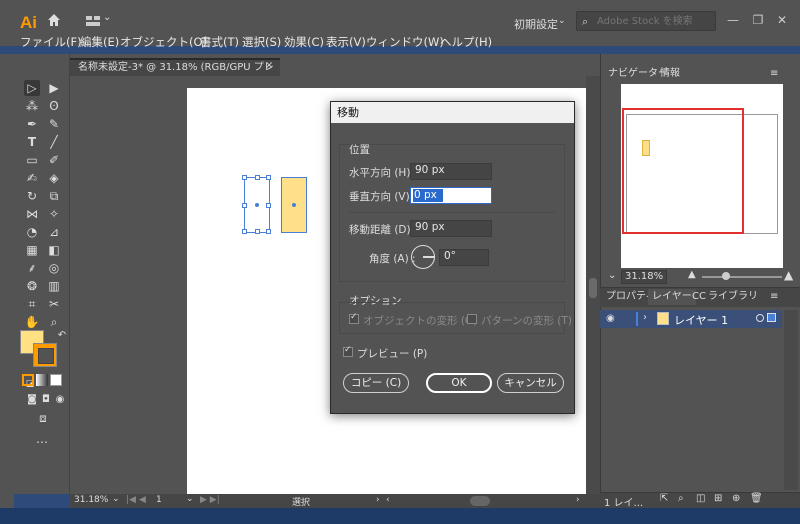  Describe the element at coordinates (782, 20) in the screenshot. I see `close-window-button: ✕` at that location.